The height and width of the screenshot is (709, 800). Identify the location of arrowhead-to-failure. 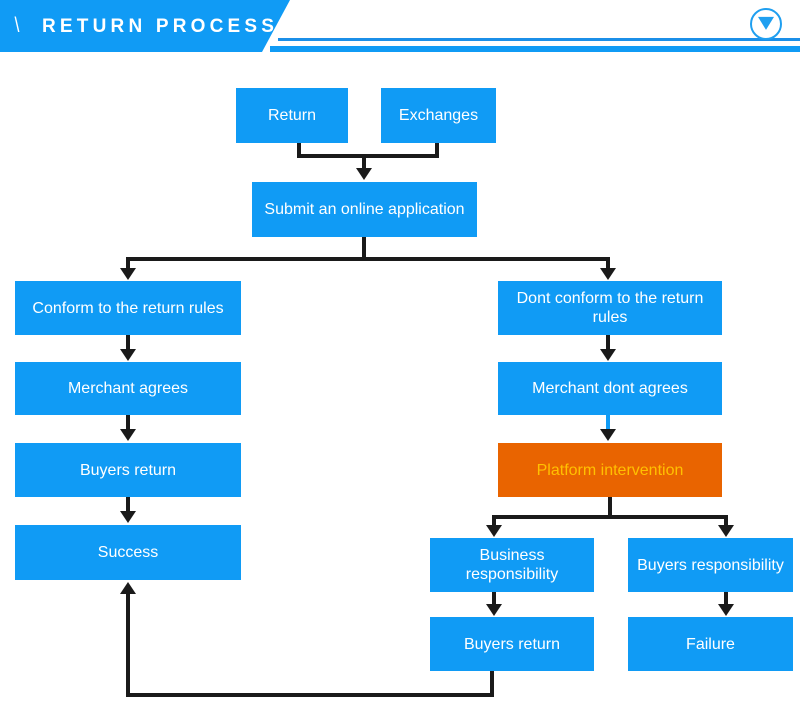
(726, 610).